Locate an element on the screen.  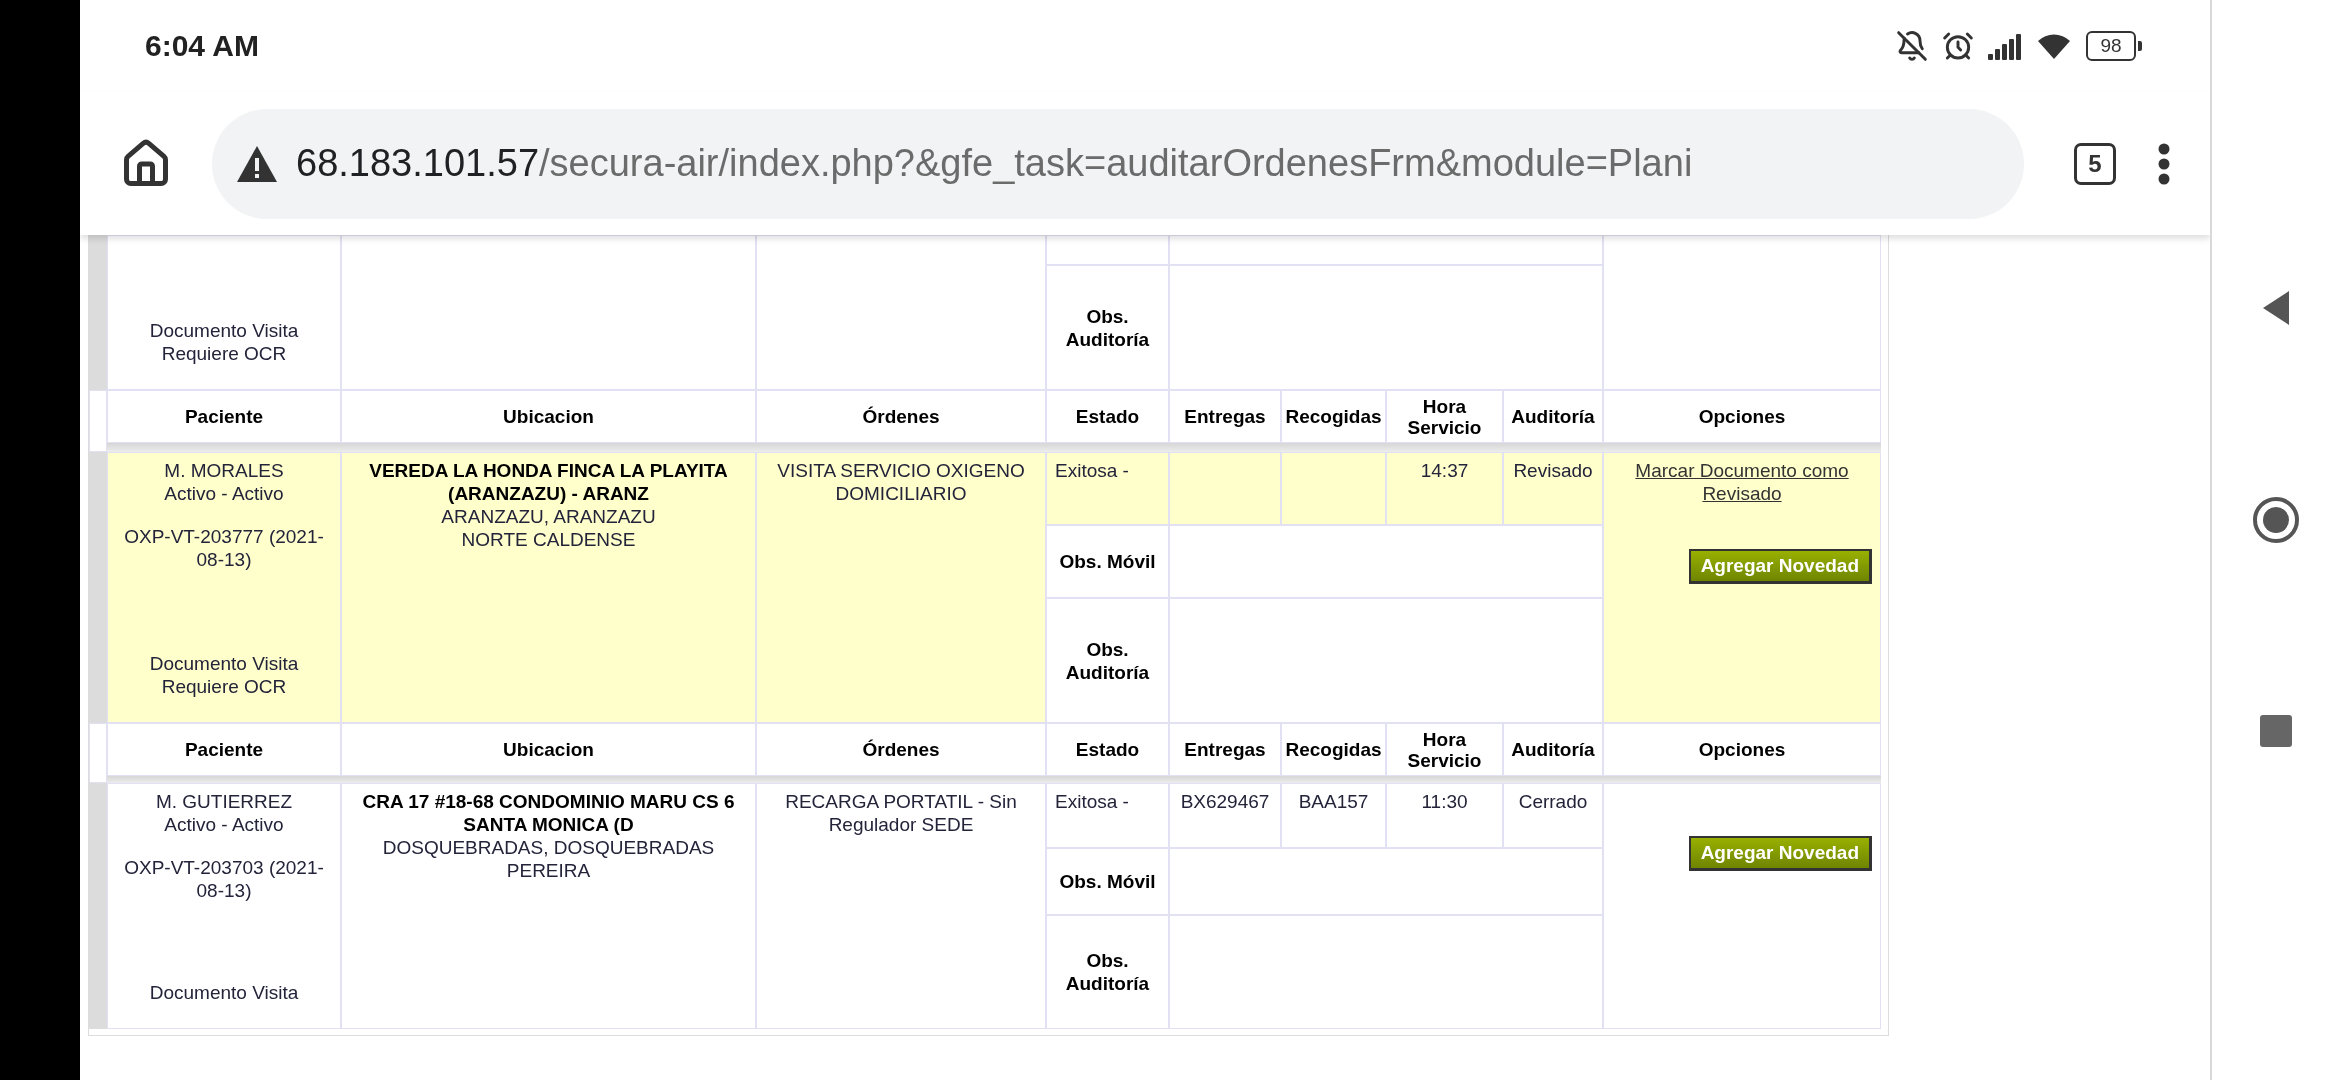
order-id: OXP-VT-203777 (2021-08-13) is located at coordinates (224, 548).